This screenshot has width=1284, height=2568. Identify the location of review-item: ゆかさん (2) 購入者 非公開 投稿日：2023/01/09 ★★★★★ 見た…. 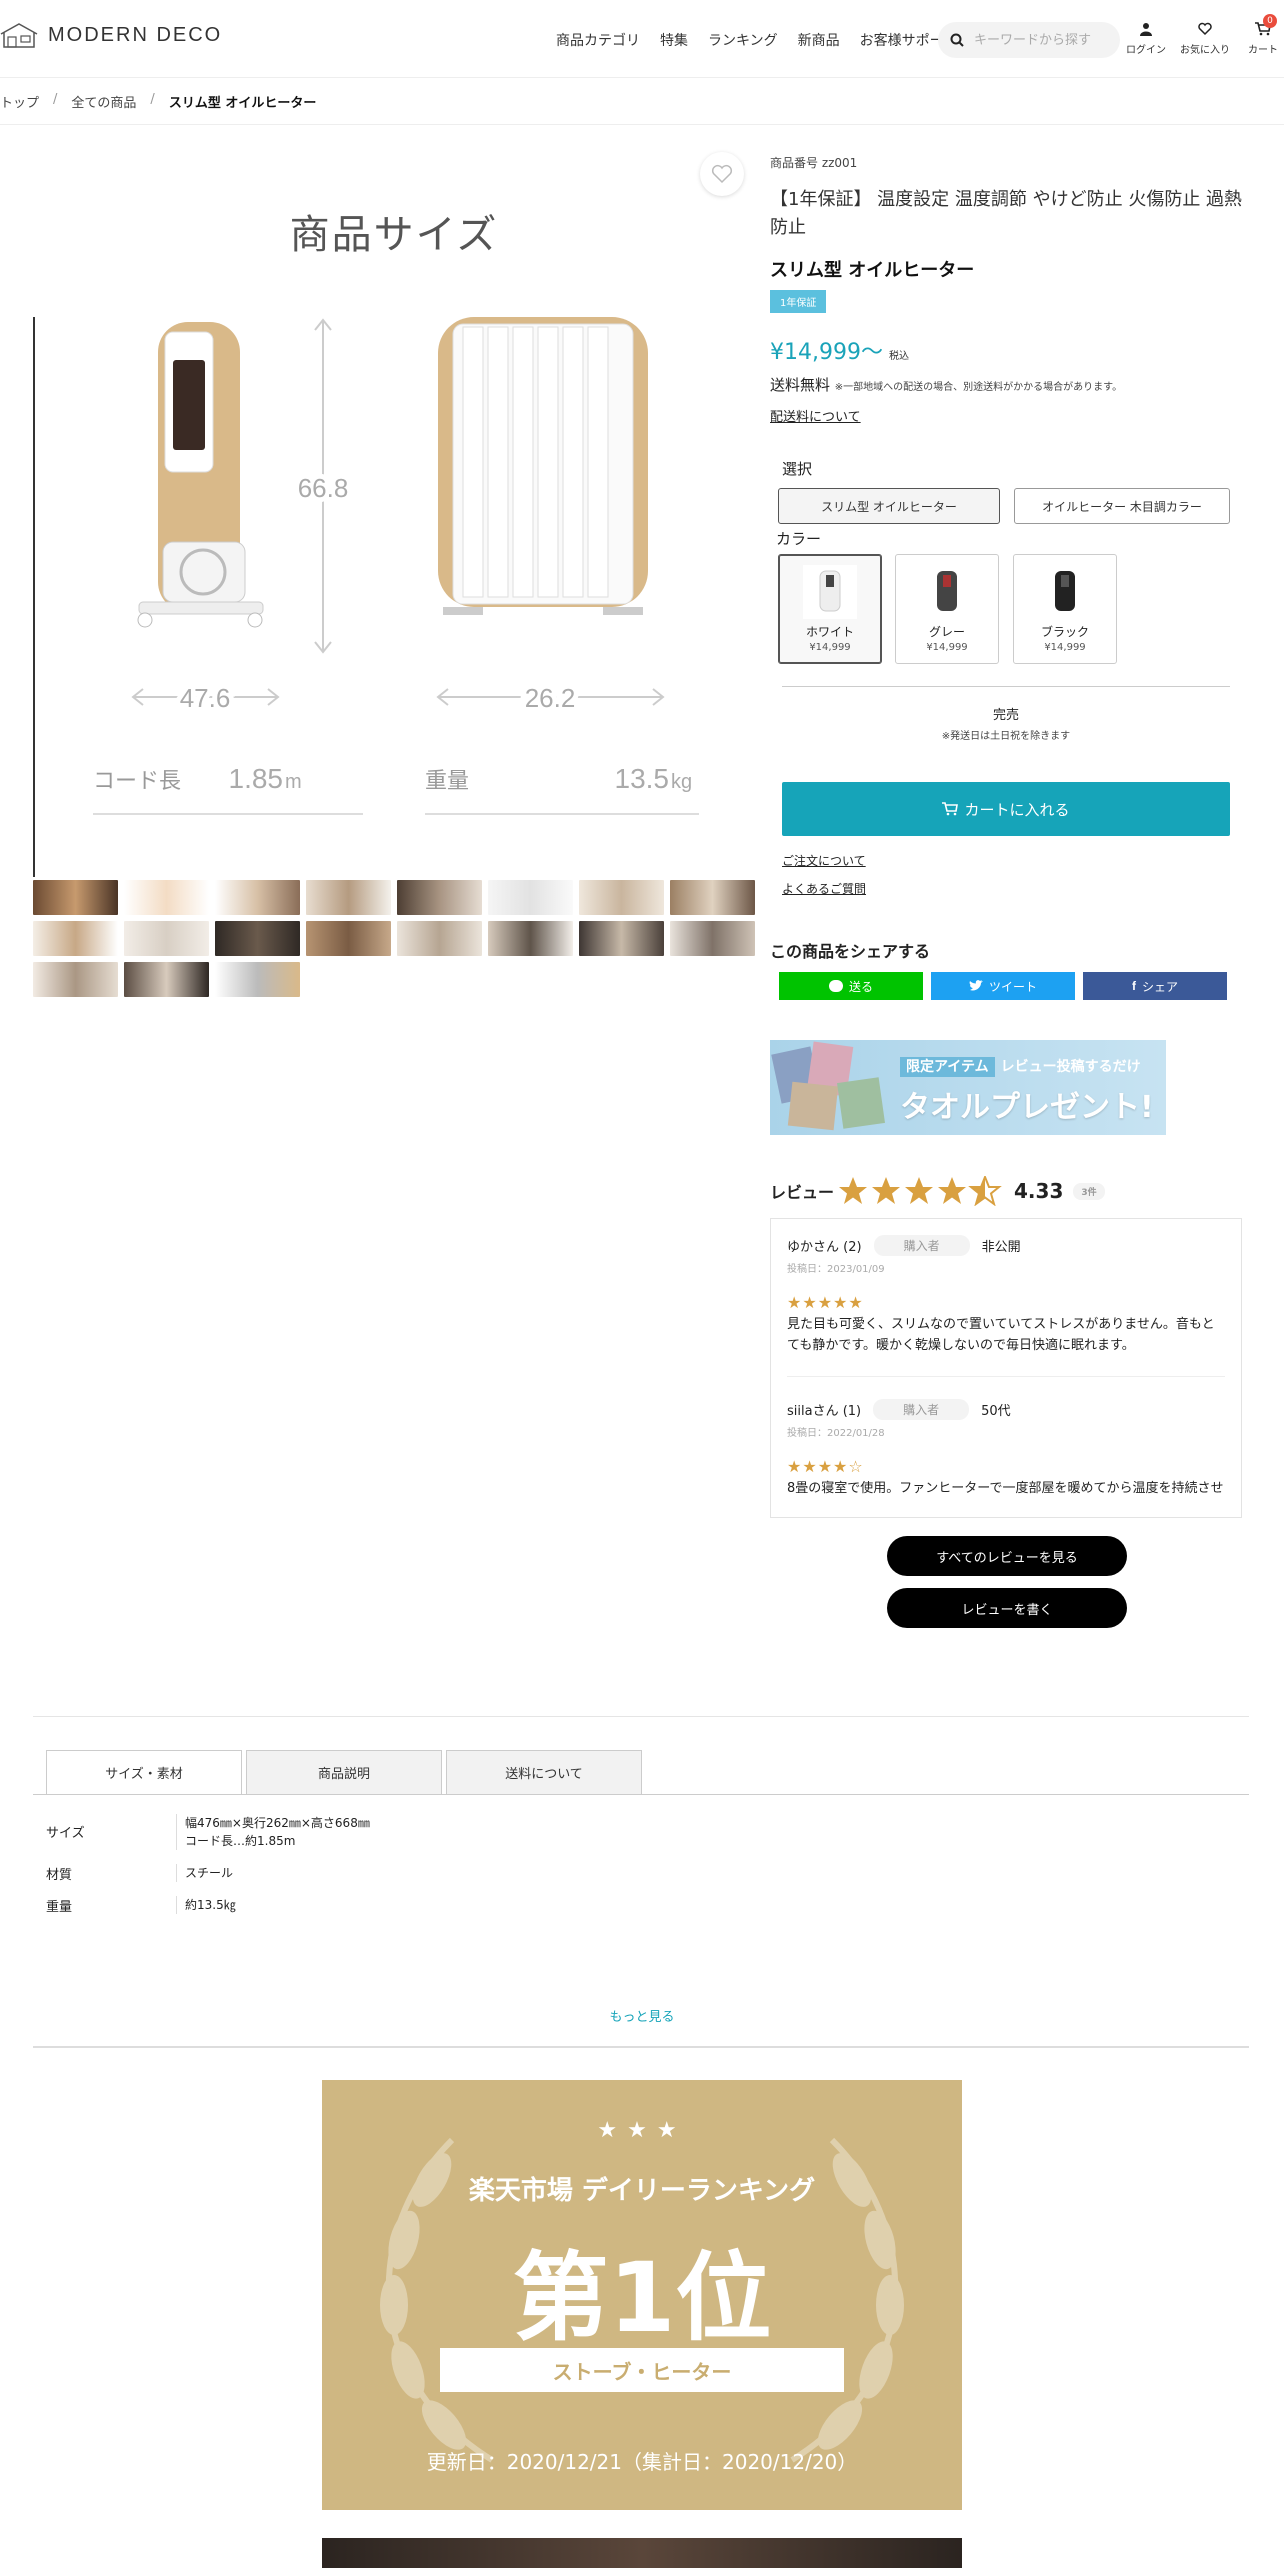
(1006, 1306).